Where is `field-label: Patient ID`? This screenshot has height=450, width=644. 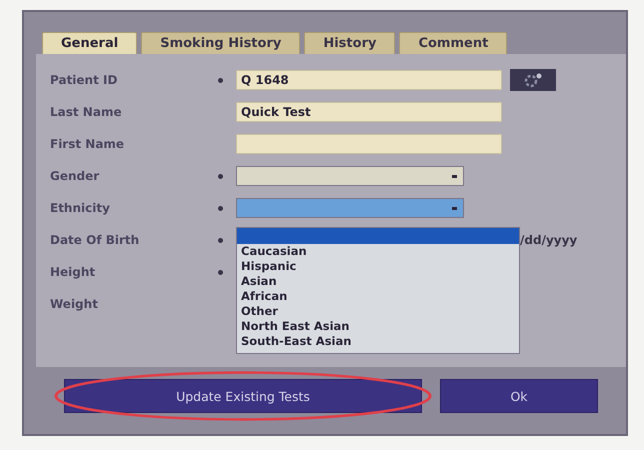
field-label: Patient ID is located at coordinates (84, 80).